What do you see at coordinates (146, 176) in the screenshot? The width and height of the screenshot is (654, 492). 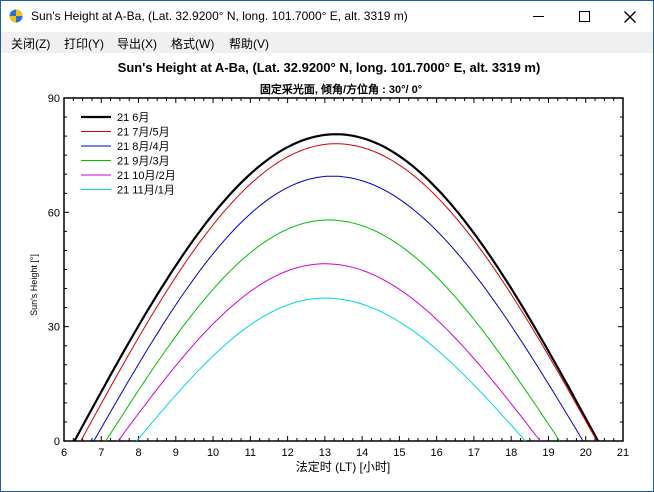 I see `legend-label: 21 10月/2月` at bounding box center [146, 176].